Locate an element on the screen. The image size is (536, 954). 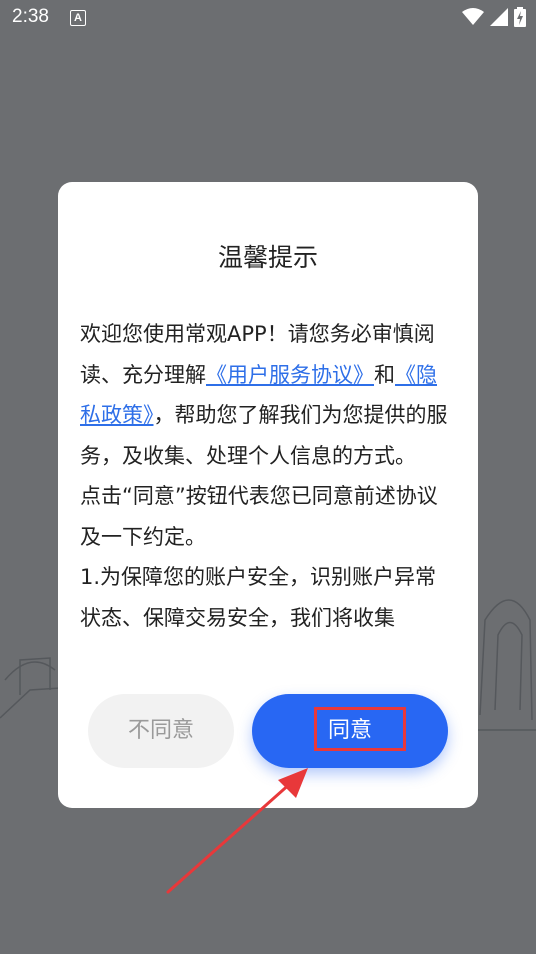
body-paragraph-3: 1.为保障您的账户安全，识别账户异常状态、保障交易安全，我们将收集 is located at coordinates (258, 597).